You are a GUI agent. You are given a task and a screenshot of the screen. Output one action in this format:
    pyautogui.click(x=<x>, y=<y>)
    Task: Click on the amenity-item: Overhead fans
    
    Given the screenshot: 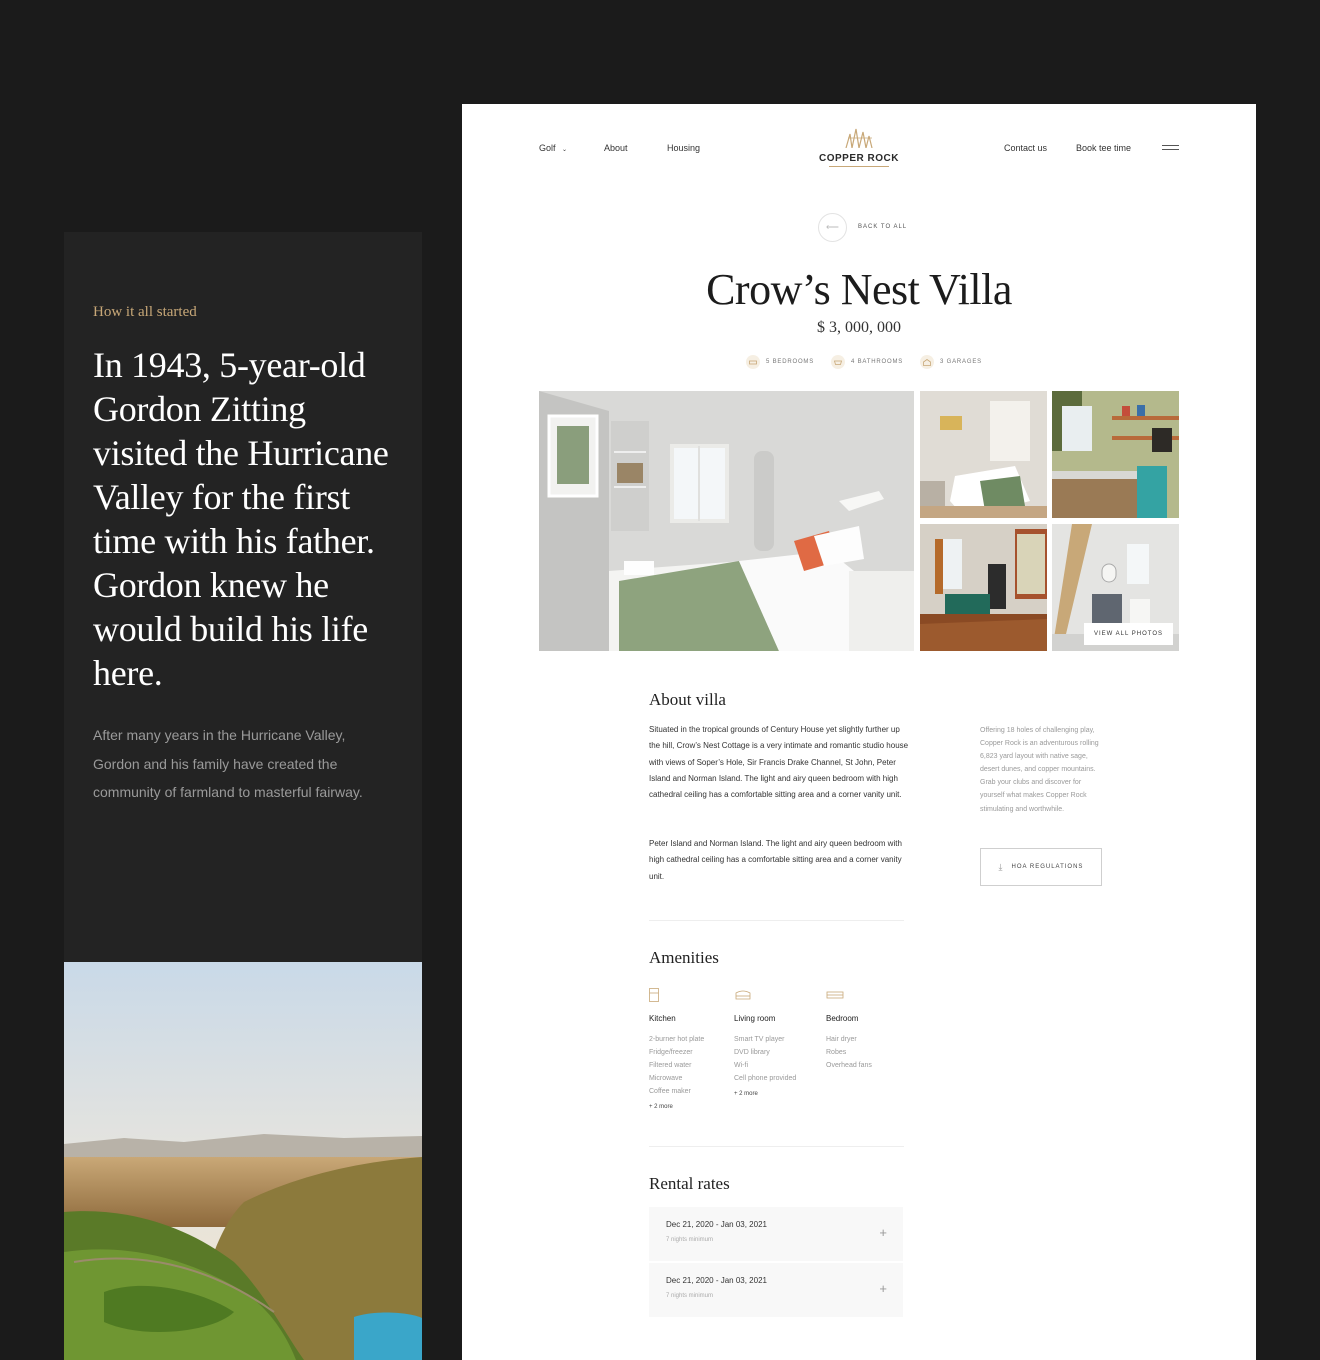 What is the action you would take?
    pyautogui.click(x=849, y=1065)
    